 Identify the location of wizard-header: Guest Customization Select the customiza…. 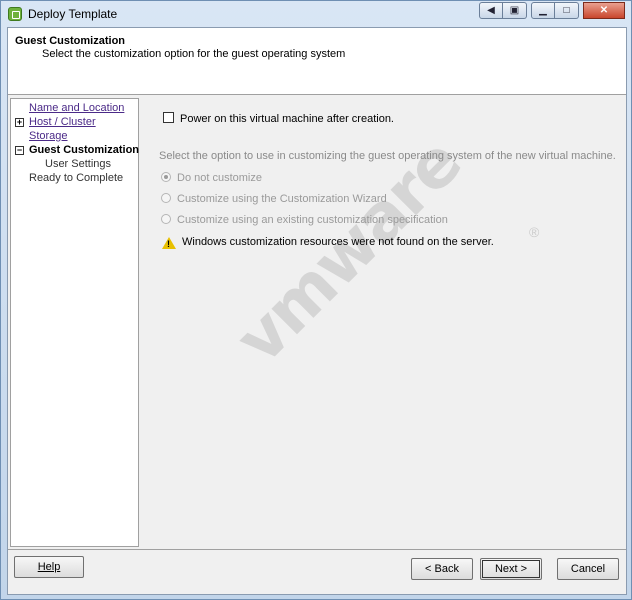
(317, 61).